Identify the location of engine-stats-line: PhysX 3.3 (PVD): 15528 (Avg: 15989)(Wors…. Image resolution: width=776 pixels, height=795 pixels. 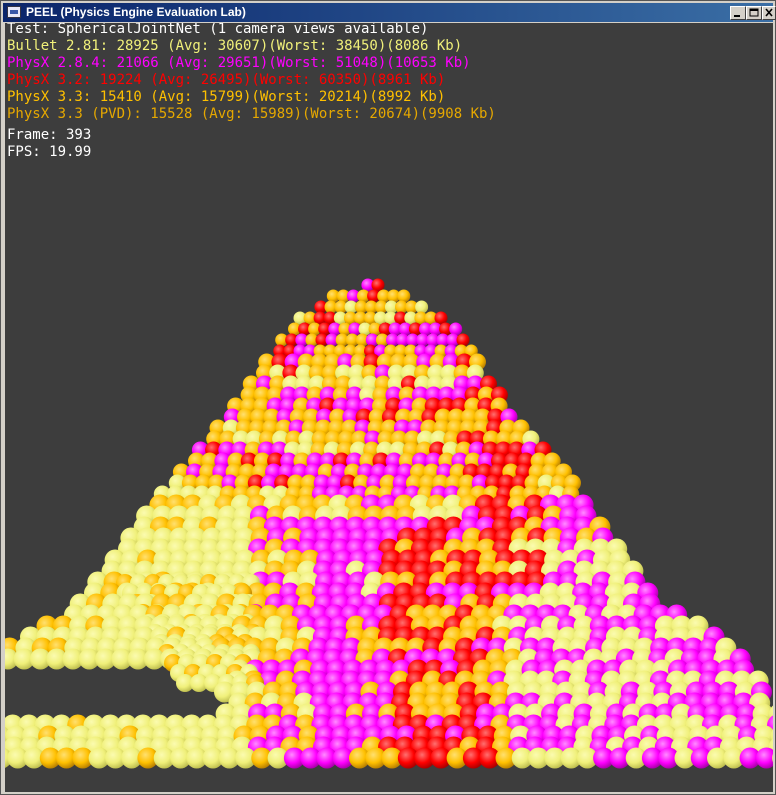
(251, 114).